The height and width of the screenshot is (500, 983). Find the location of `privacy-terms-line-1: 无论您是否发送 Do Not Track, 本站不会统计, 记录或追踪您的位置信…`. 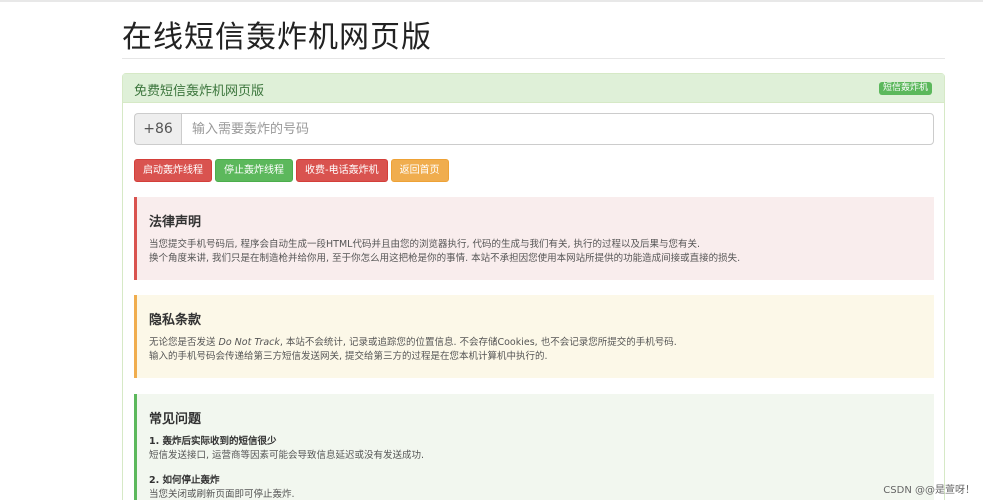

privacy-terms-line-1: 无论您是否发送 Do Not Track, 本站不会统计, 记录或追踪您的位置信… is located at coordinates (535, 343).